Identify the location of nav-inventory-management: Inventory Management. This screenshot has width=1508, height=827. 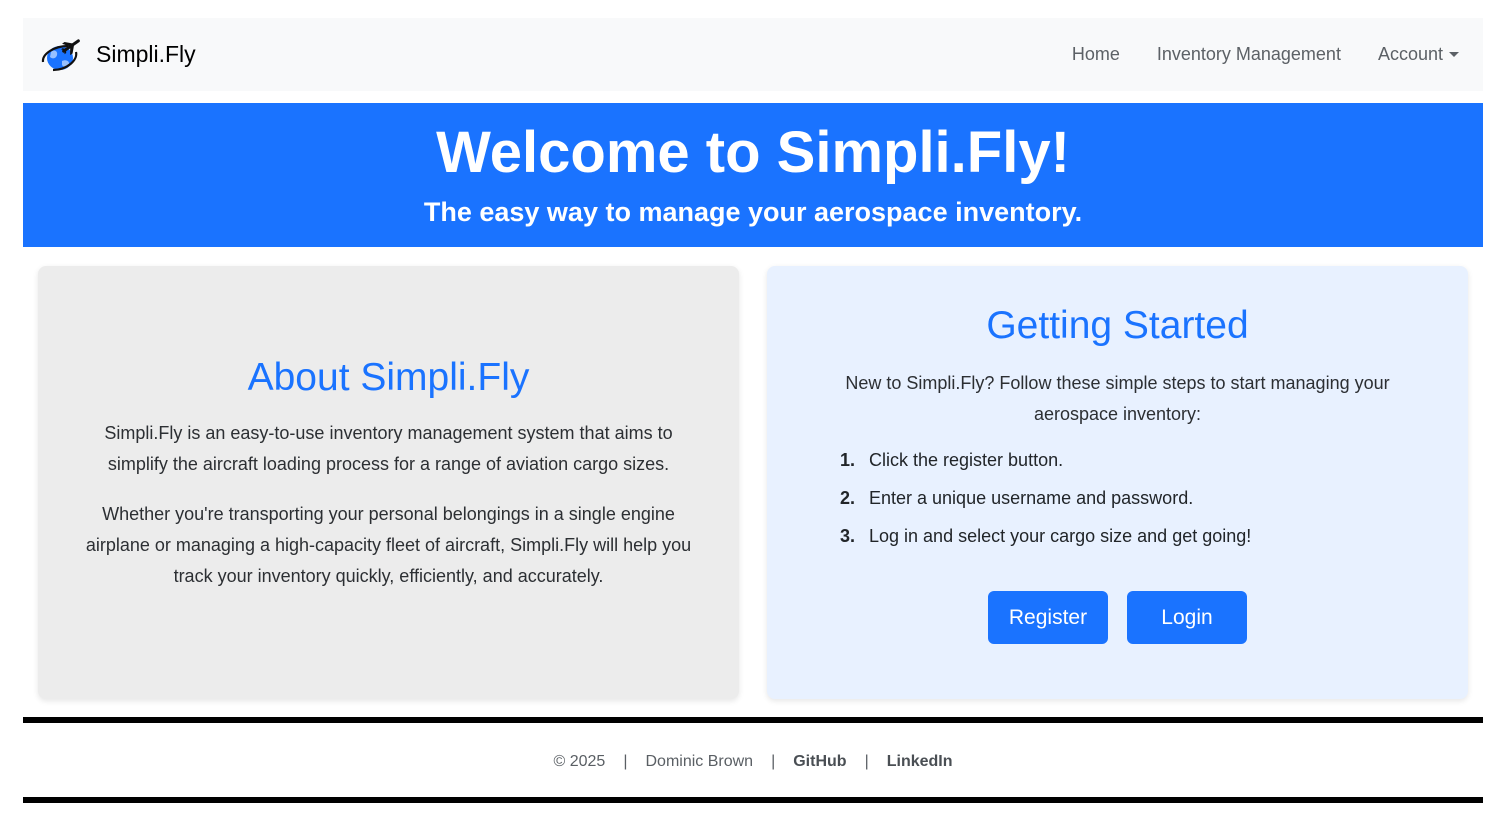
(1249, 54).